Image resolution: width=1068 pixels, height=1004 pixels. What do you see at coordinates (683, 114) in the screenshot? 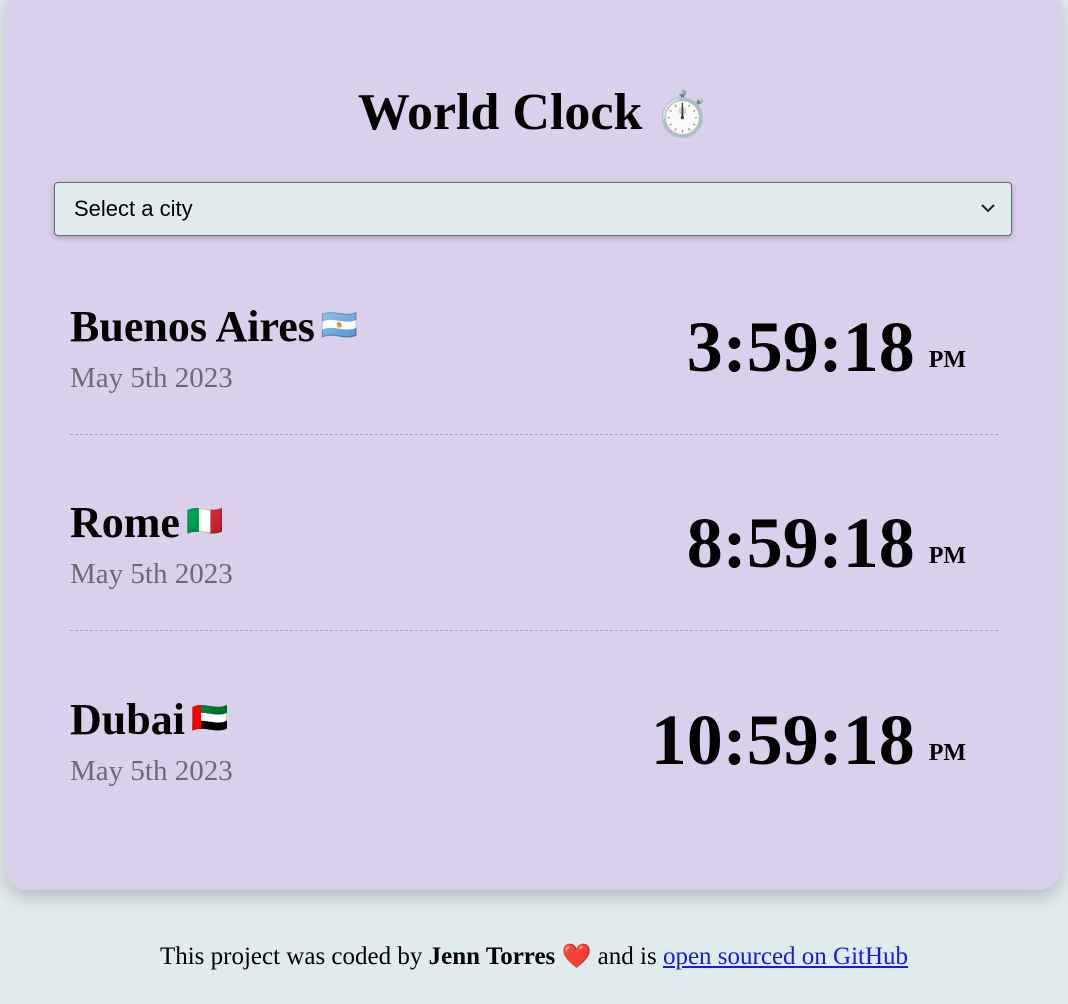
I see `stopwatch-icon: ⏱️` at bounding box center [683, 114].